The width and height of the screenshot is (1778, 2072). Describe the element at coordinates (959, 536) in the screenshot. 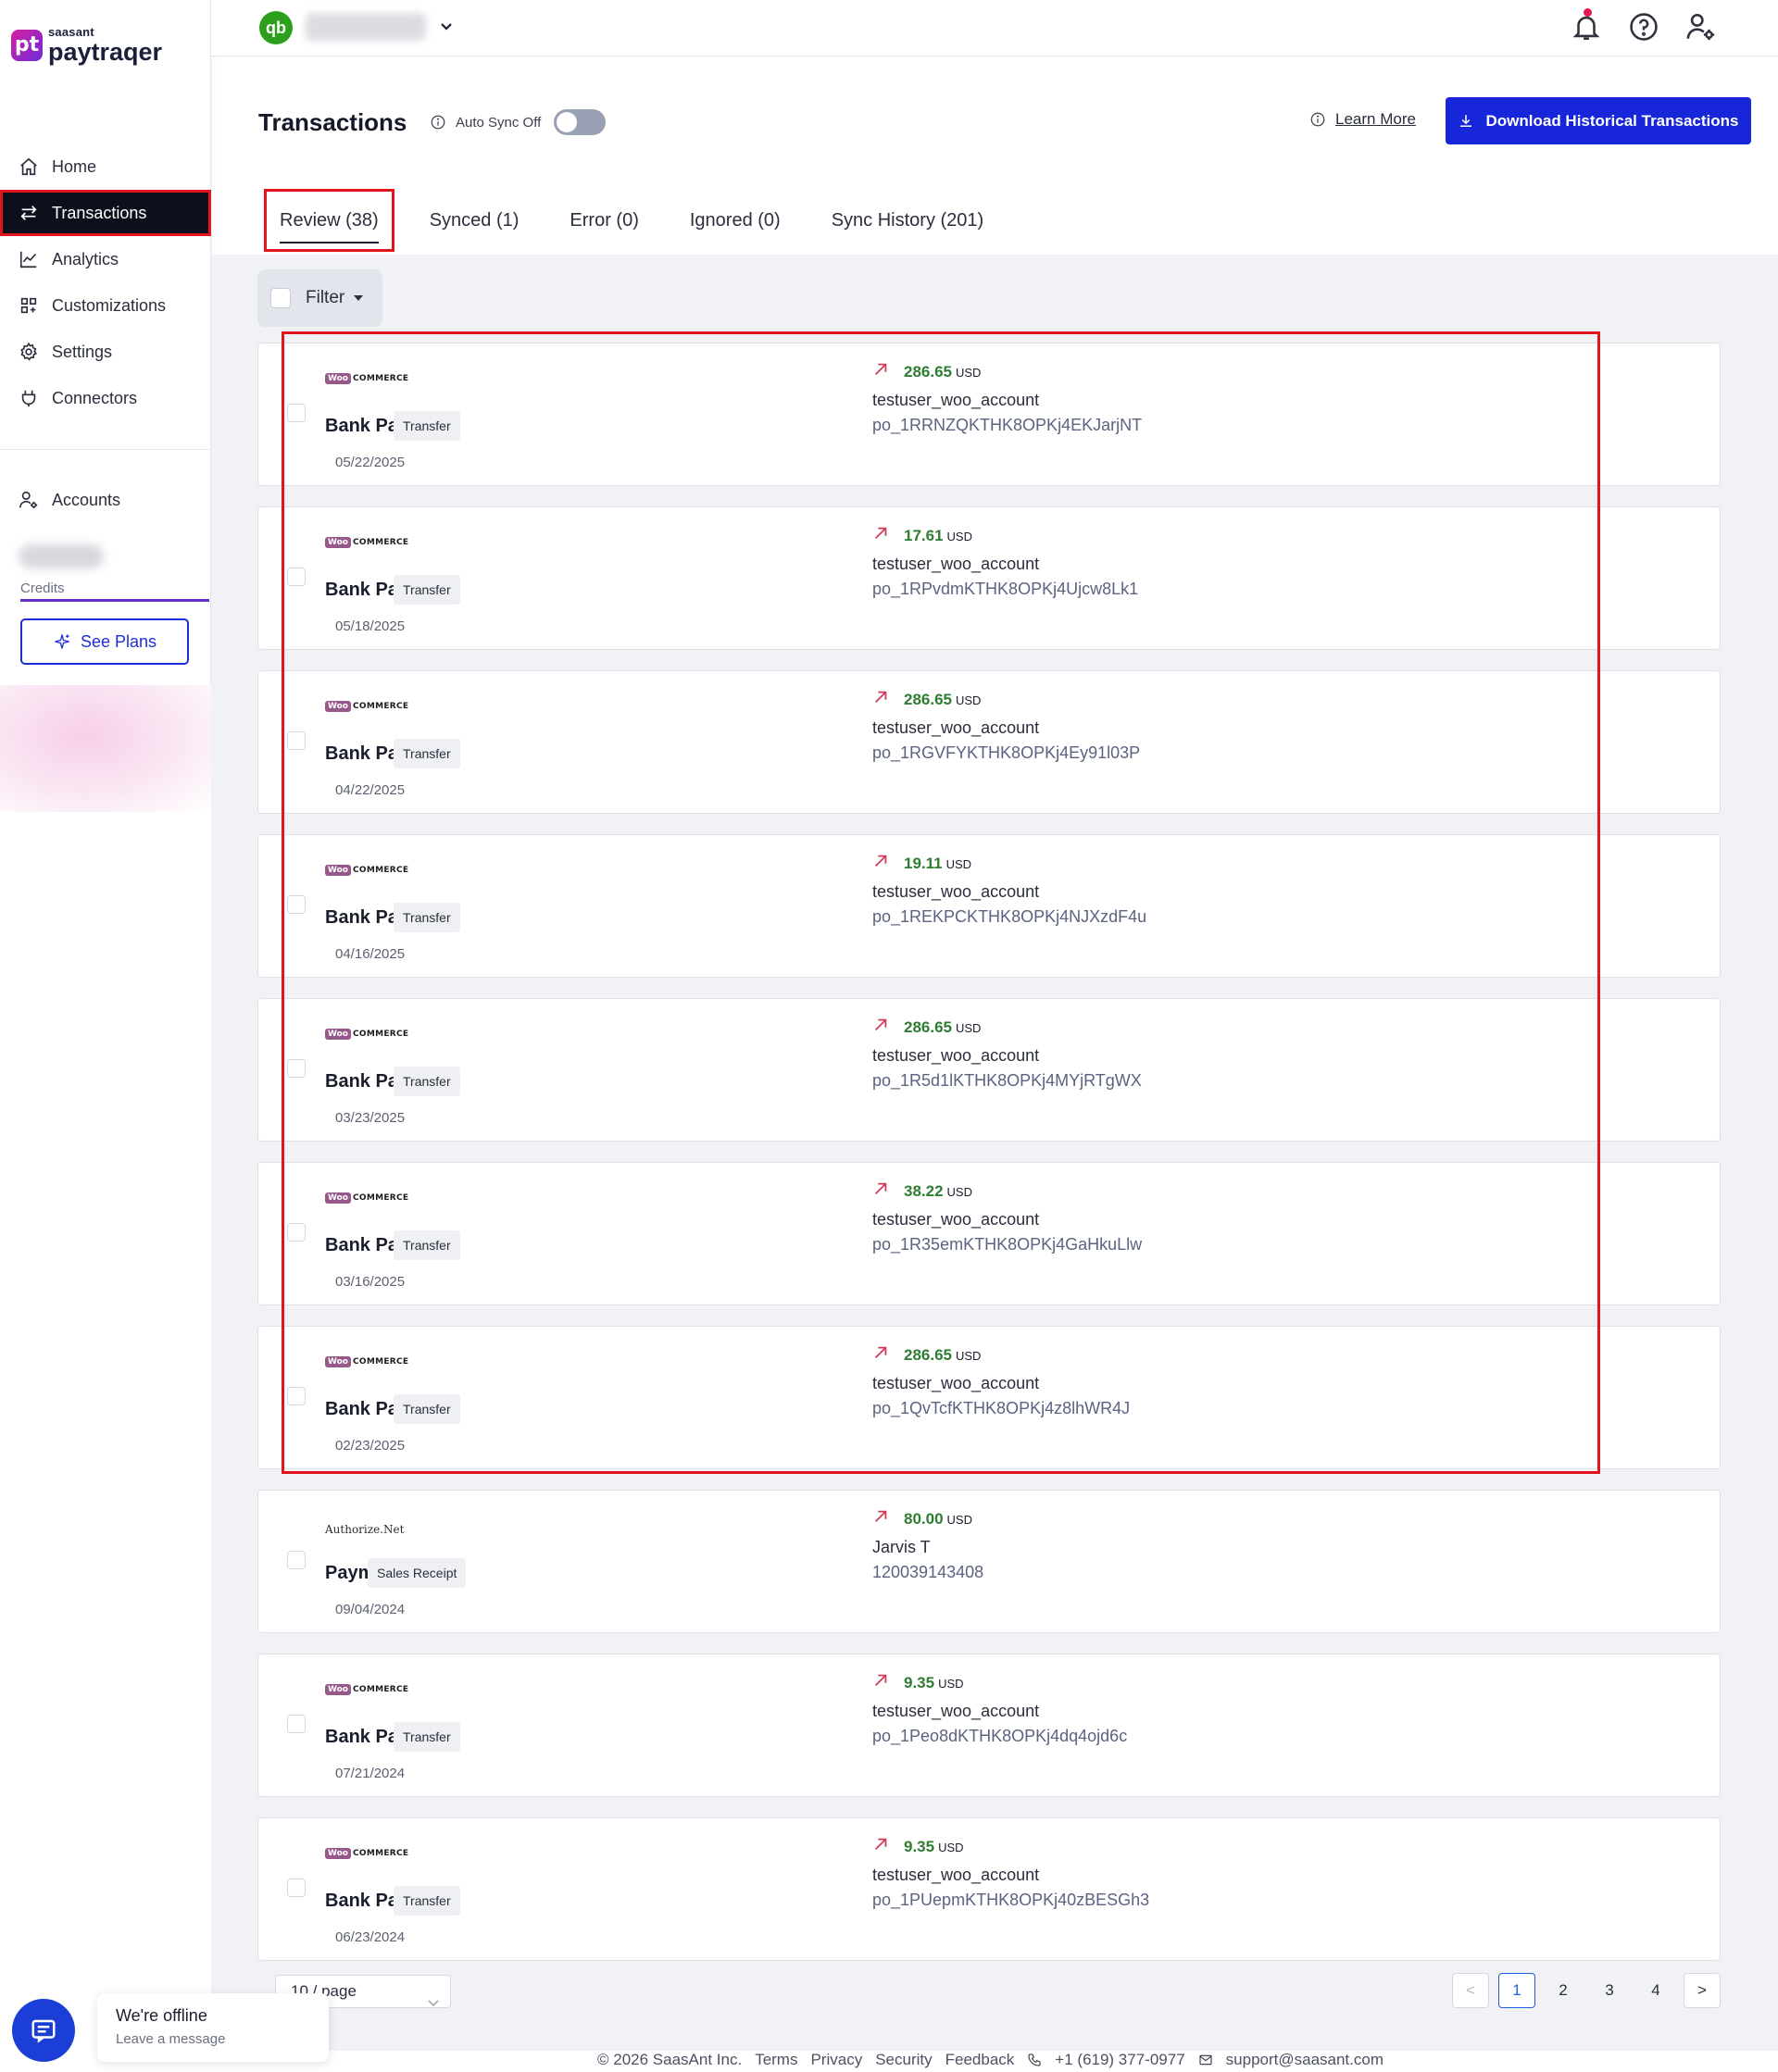

I see `amount-currency: USD` at that location.